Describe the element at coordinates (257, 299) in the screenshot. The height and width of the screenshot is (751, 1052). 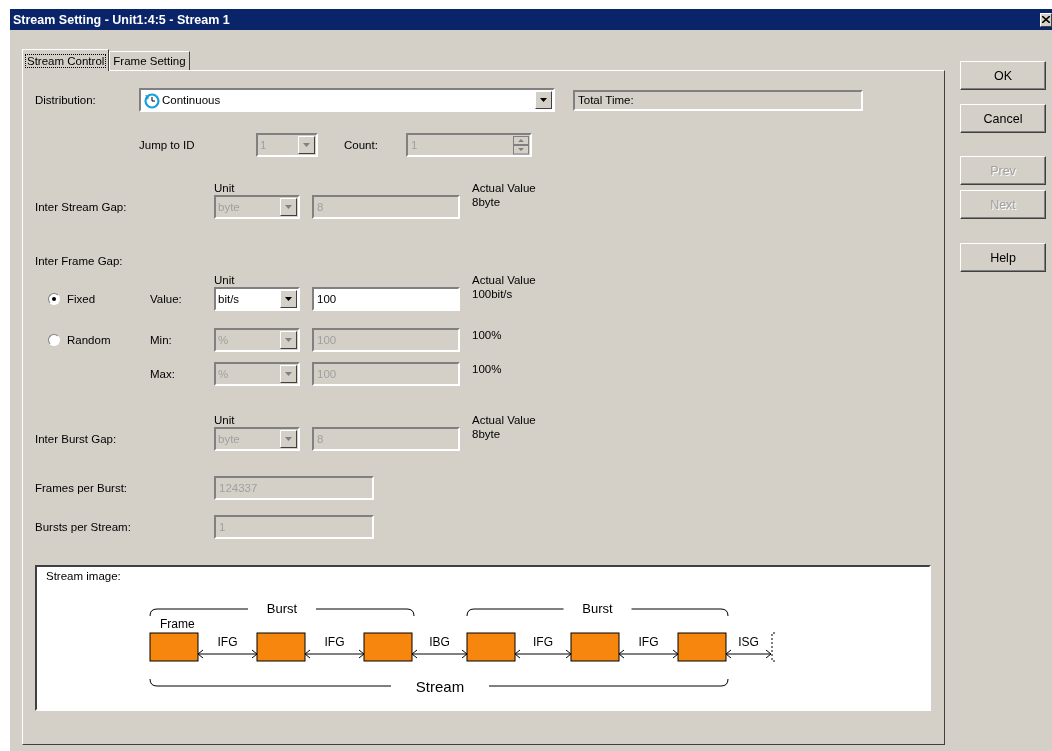
I see `dropdown: bit/s` at that location.